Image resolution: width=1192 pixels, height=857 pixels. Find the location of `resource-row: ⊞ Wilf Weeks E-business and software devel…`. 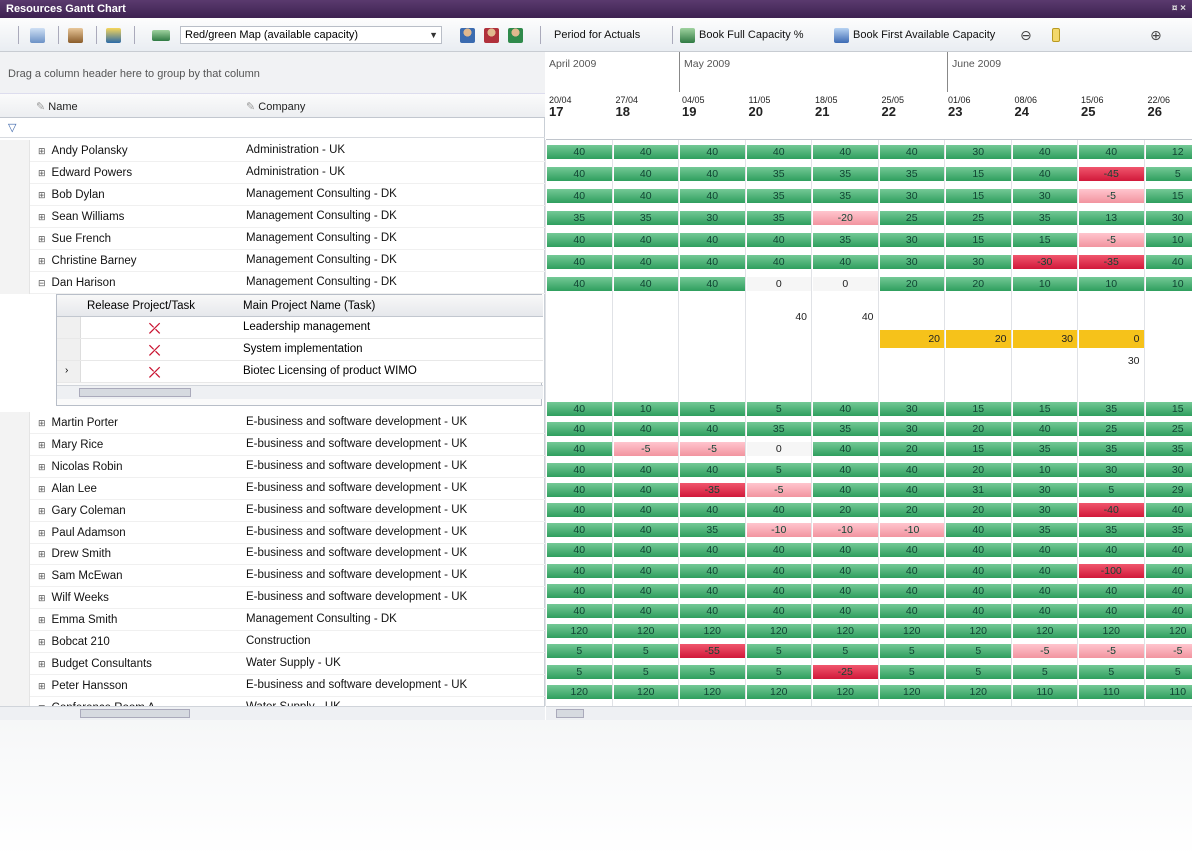

resource-row: ⊞ Wilf Weeks E-business and software devel… is located at coordinates (272, 598).